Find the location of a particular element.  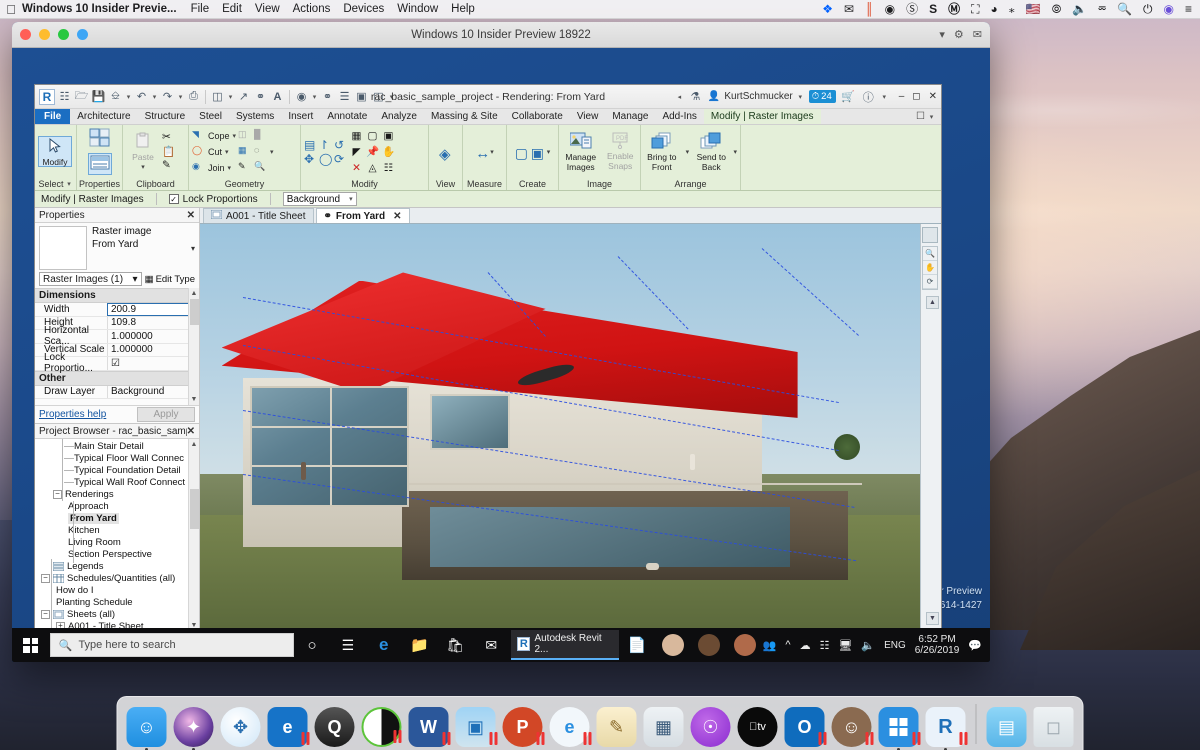

menu-view: View is located at coordinates (267, 9).